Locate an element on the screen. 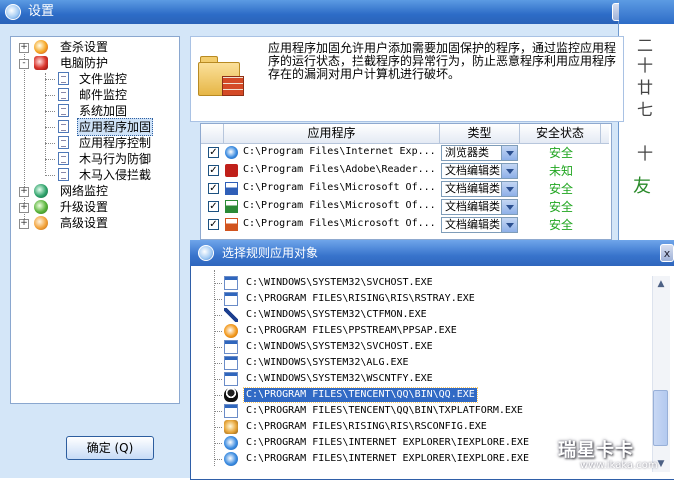  settings-titlebar: 设置 x is located at coordinates (317, 12).